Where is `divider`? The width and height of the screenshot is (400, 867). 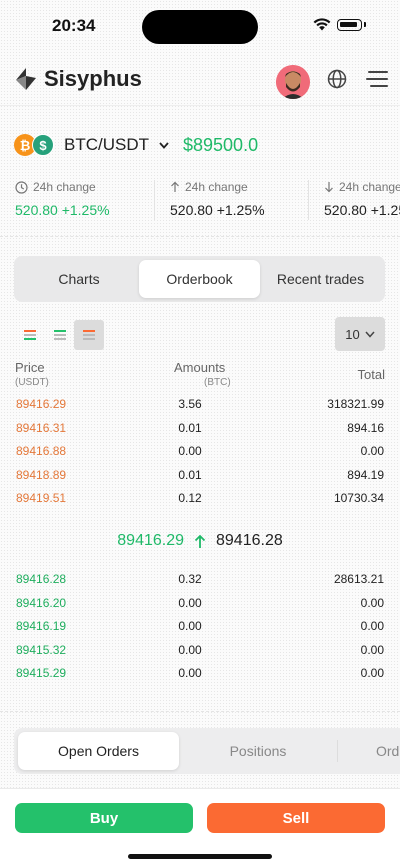 divider is located at coordinates (200, 711).